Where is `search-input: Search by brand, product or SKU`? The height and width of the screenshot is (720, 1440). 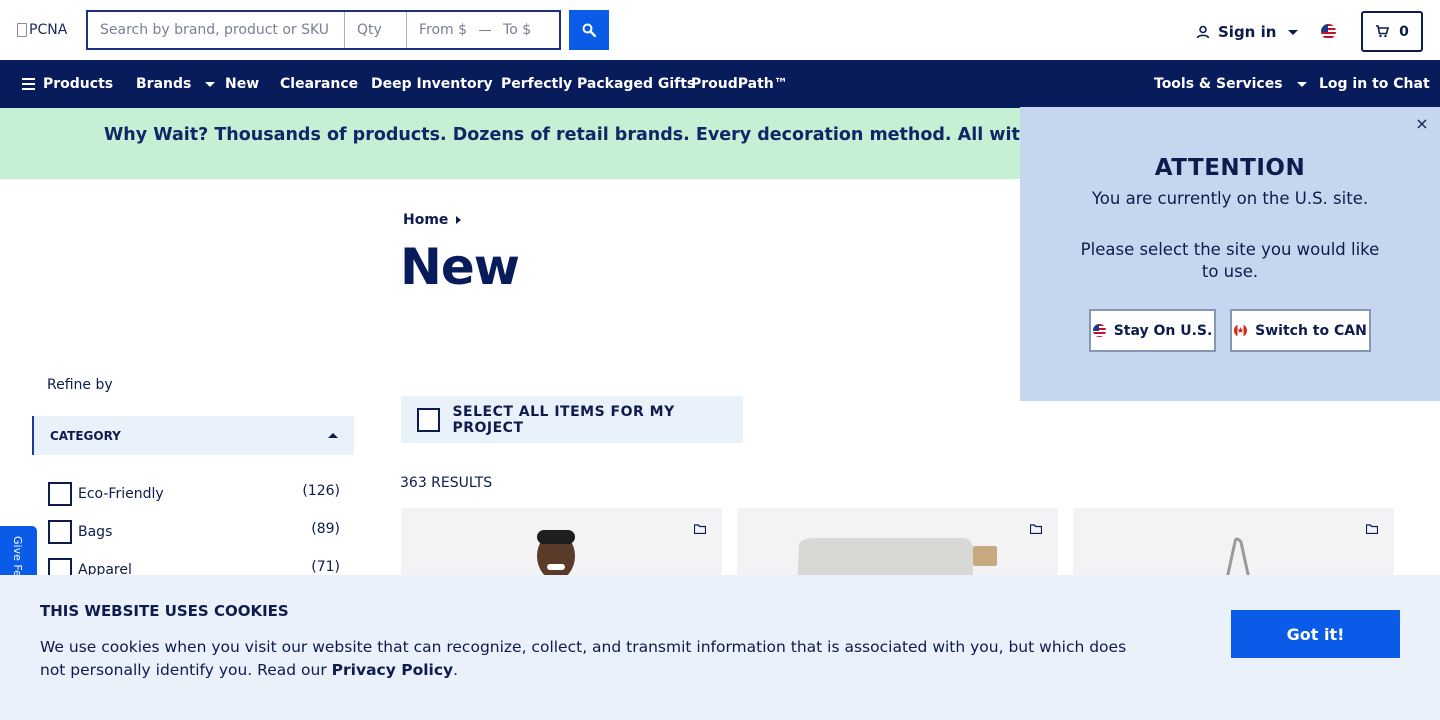 search-input: Search by brand, product or SKU is located at coordinates (216, 30).